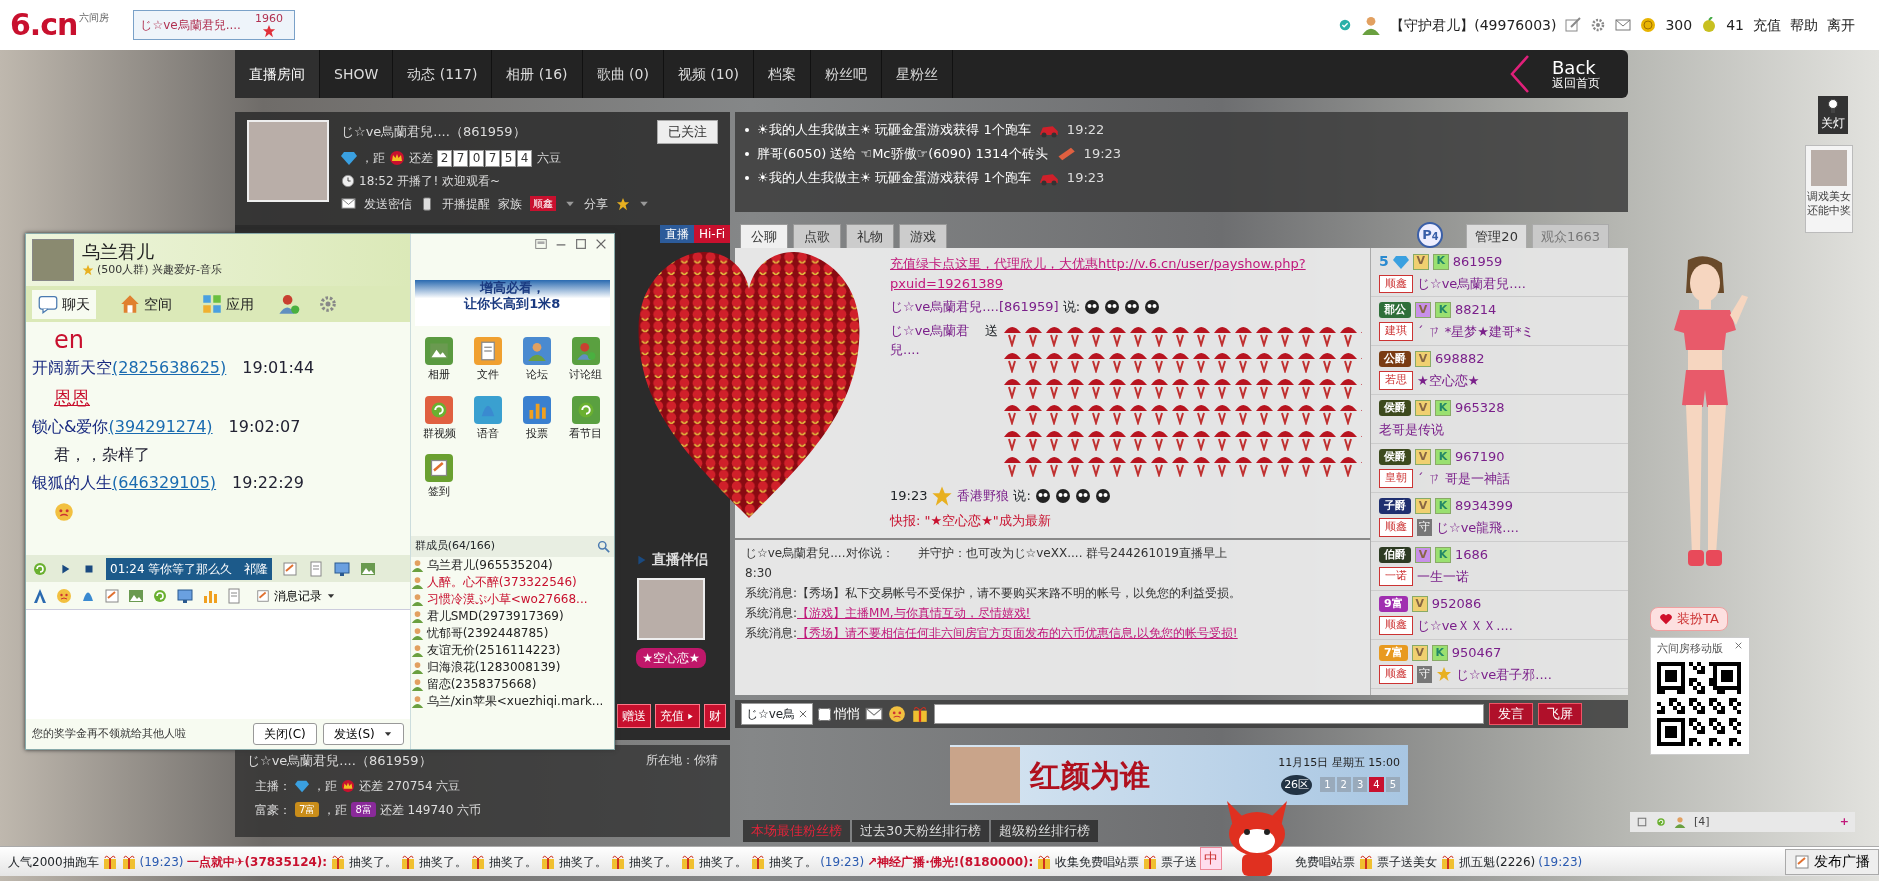 The height and width of the screenshot is (881, 1879). Describe the element at coordinates (160, 426) in the screenshot. I see `sender-id-link: (394291274)` at that location.